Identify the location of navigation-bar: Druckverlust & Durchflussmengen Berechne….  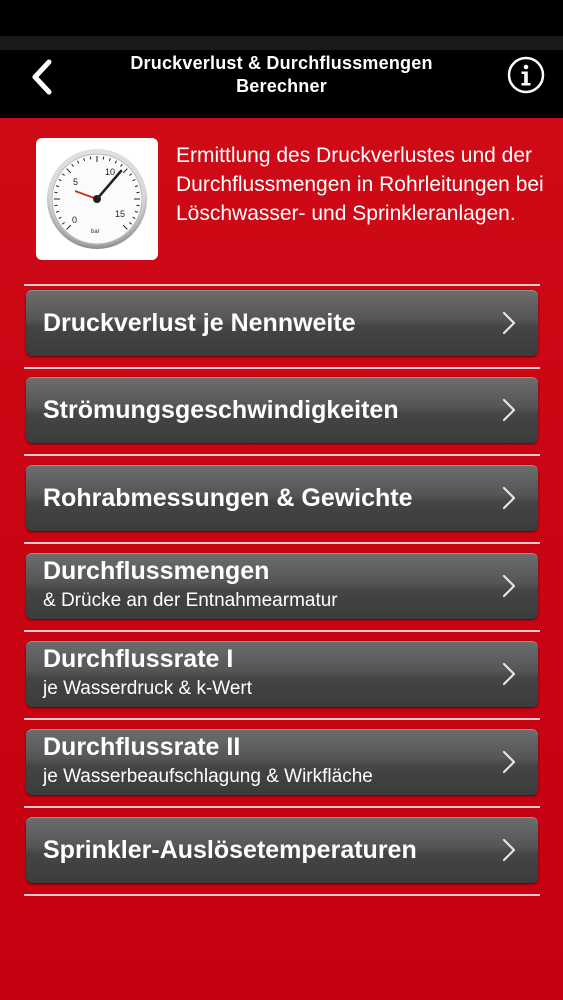
(281, 84).